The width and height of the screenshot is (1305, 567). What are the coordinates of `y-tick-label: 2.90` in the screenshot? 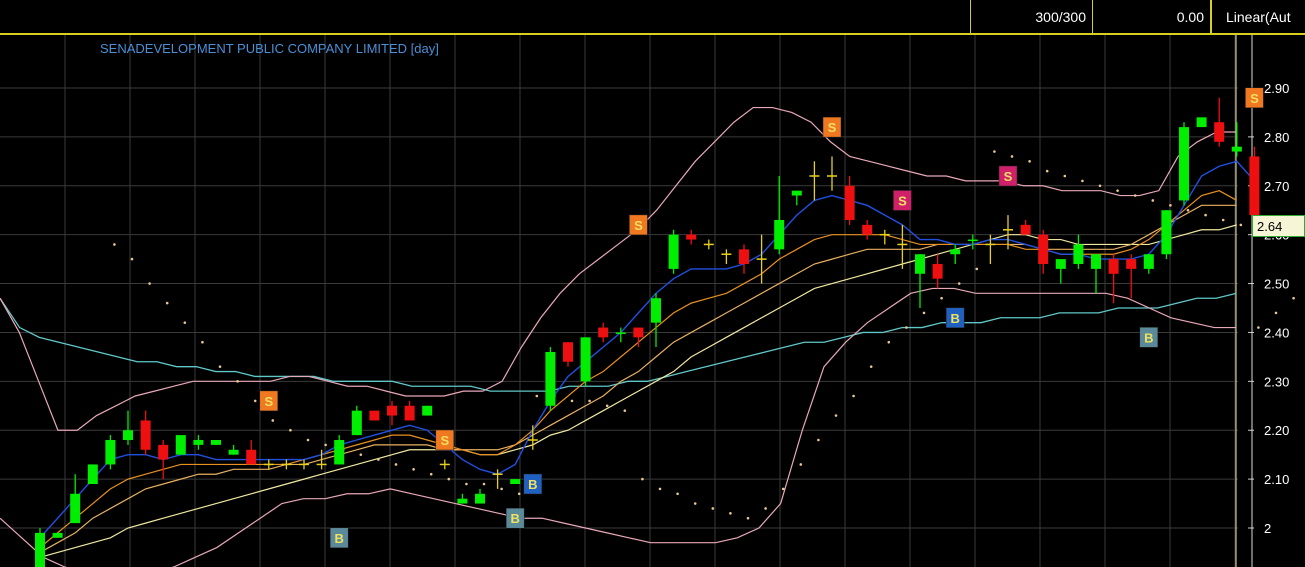 It's located at (1276, 88).